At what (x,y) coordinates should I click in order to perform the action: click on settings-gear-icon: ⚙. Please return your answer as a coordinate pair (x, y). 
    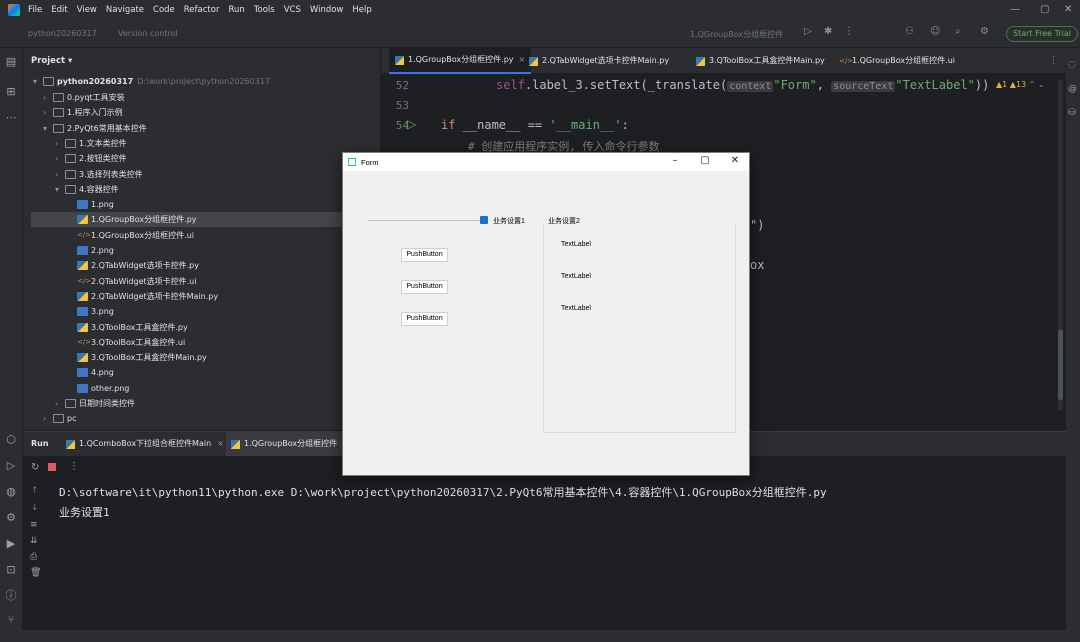
    Looking at the image, I should click on (984, 31).